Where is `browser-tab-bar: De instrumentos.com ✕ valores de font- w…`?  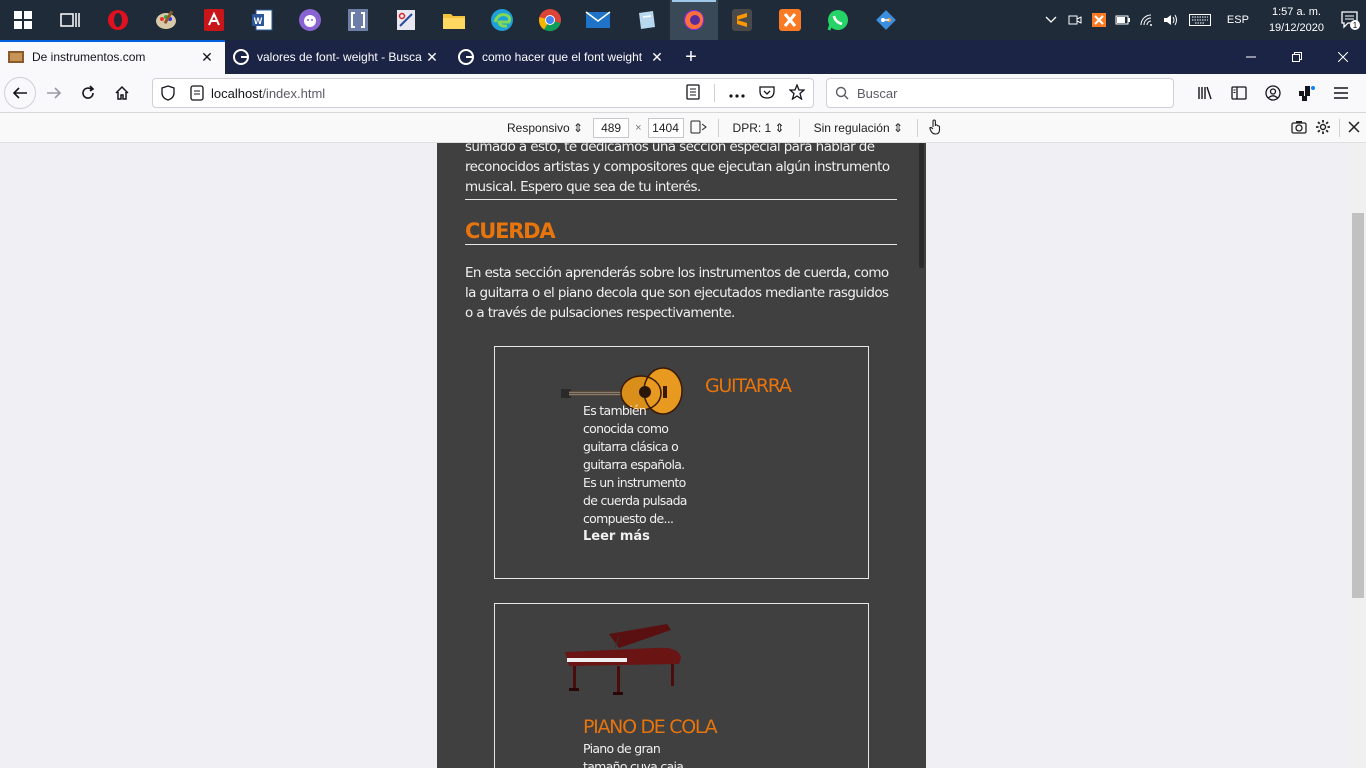 browser-tab-bar: De instrumentos.com ✕ valores de font- w… is located at coordinates (683, 57).